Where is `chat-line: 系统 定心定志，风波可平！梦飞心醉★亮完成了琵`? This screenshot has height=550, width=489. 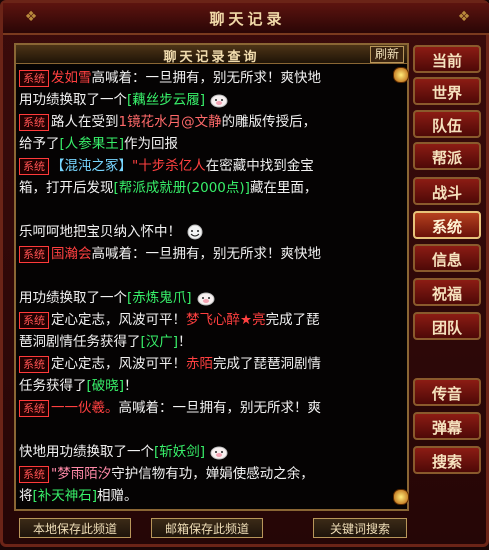 chat-line: 系统 定心定志，风波可平！梦飞心醉★亮完成了琵 is located at coordinates (208, 320).